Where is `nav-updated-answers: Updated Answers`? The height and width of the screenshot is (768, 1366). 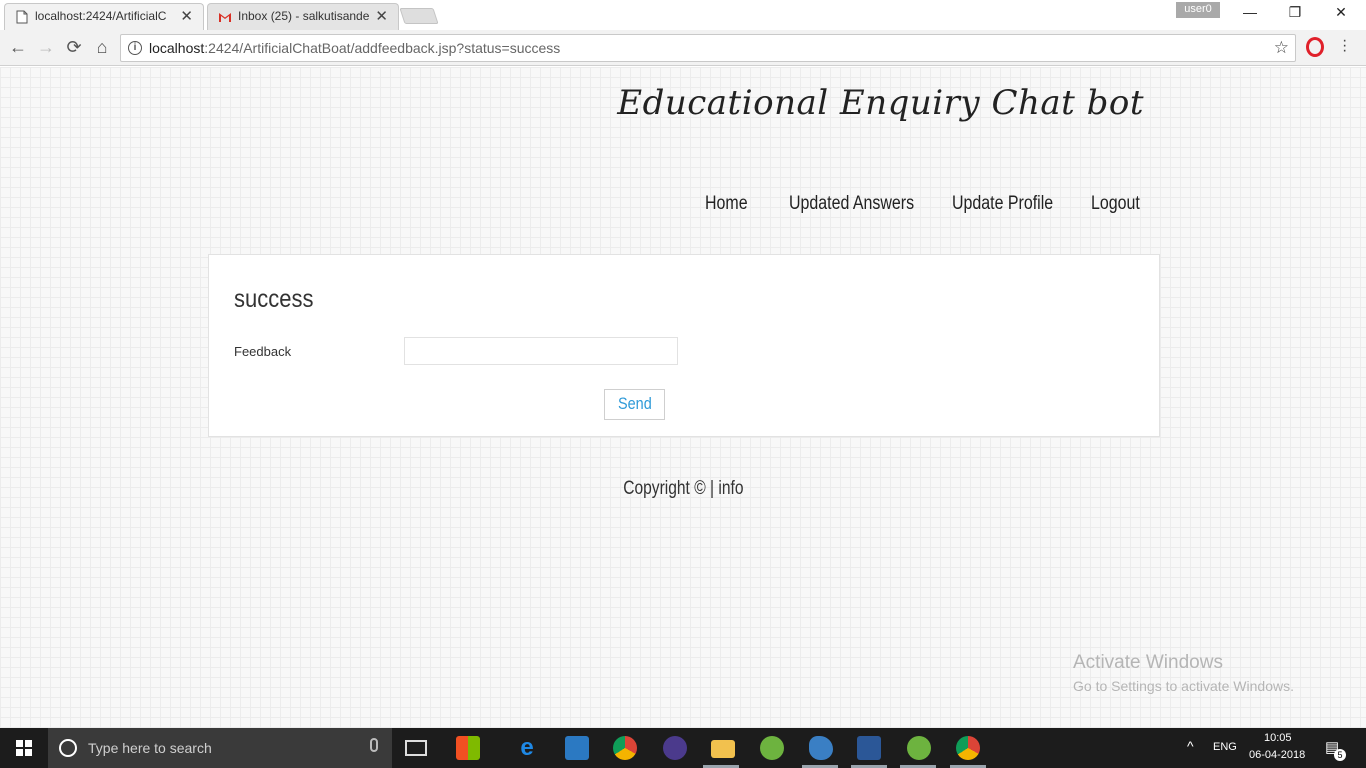 nav-updated-answers: Updated Answers is located at coordinates (851, 204).